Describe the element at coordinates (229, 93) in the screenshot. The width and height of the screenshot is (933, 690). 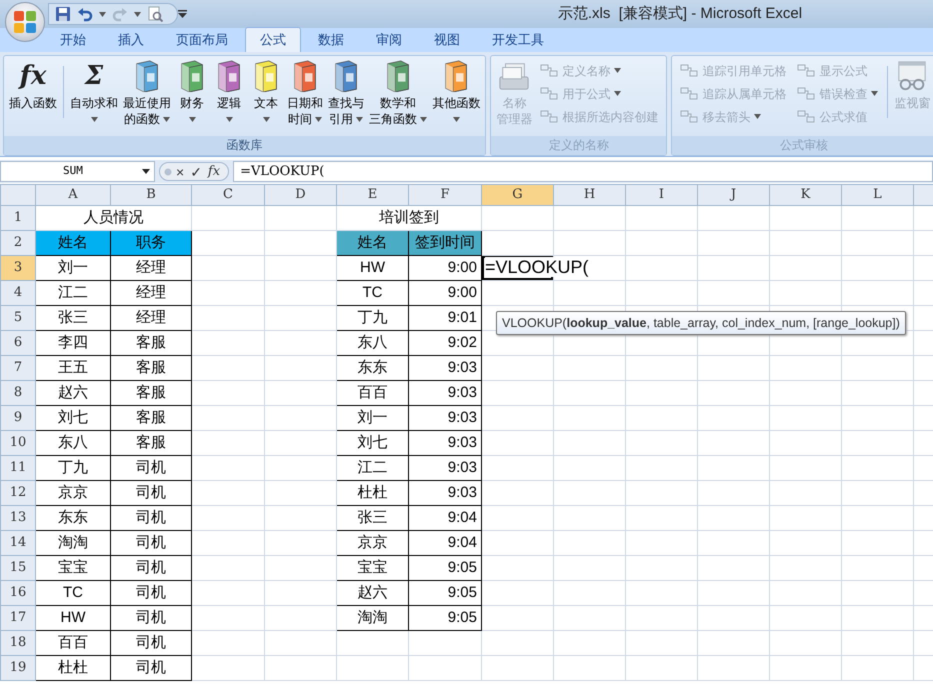
I see `ribbon-button: 逻辑` at that location.